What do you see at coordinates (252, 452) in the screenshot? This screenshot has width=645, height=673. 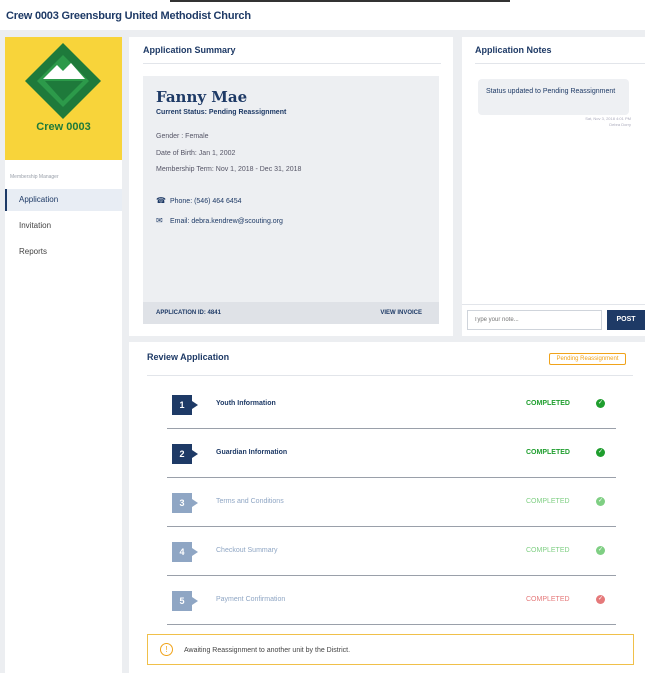 I see `step-label: Guardian Information` at bounding box center [252, 452].